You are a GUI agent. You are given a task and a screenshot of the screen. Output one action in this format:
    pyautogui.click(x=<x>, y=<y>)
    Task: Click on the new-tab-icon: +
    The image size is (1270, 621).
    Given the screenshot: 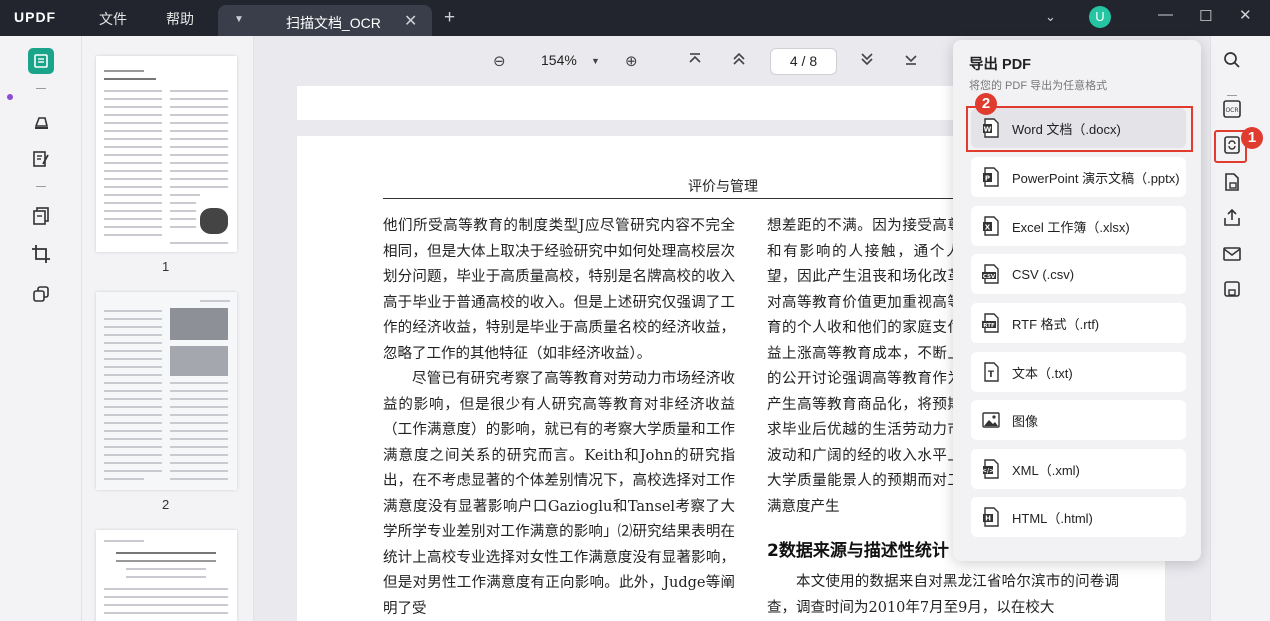 What is the action you would take?
    pyautogui.click(x=449, y=18)
    